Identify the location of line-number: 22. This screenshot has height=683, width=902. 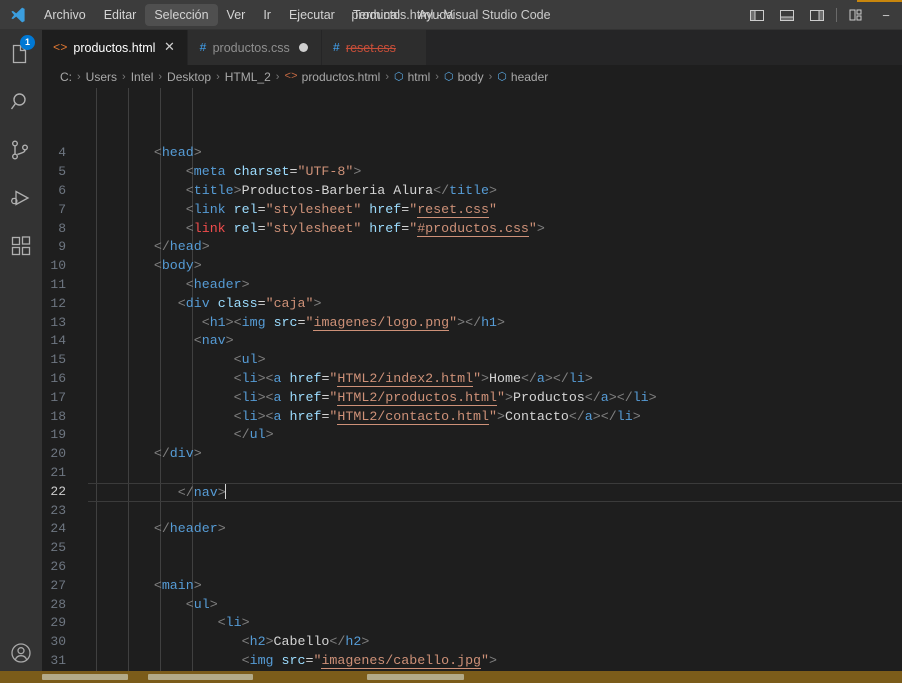
(58, 491).